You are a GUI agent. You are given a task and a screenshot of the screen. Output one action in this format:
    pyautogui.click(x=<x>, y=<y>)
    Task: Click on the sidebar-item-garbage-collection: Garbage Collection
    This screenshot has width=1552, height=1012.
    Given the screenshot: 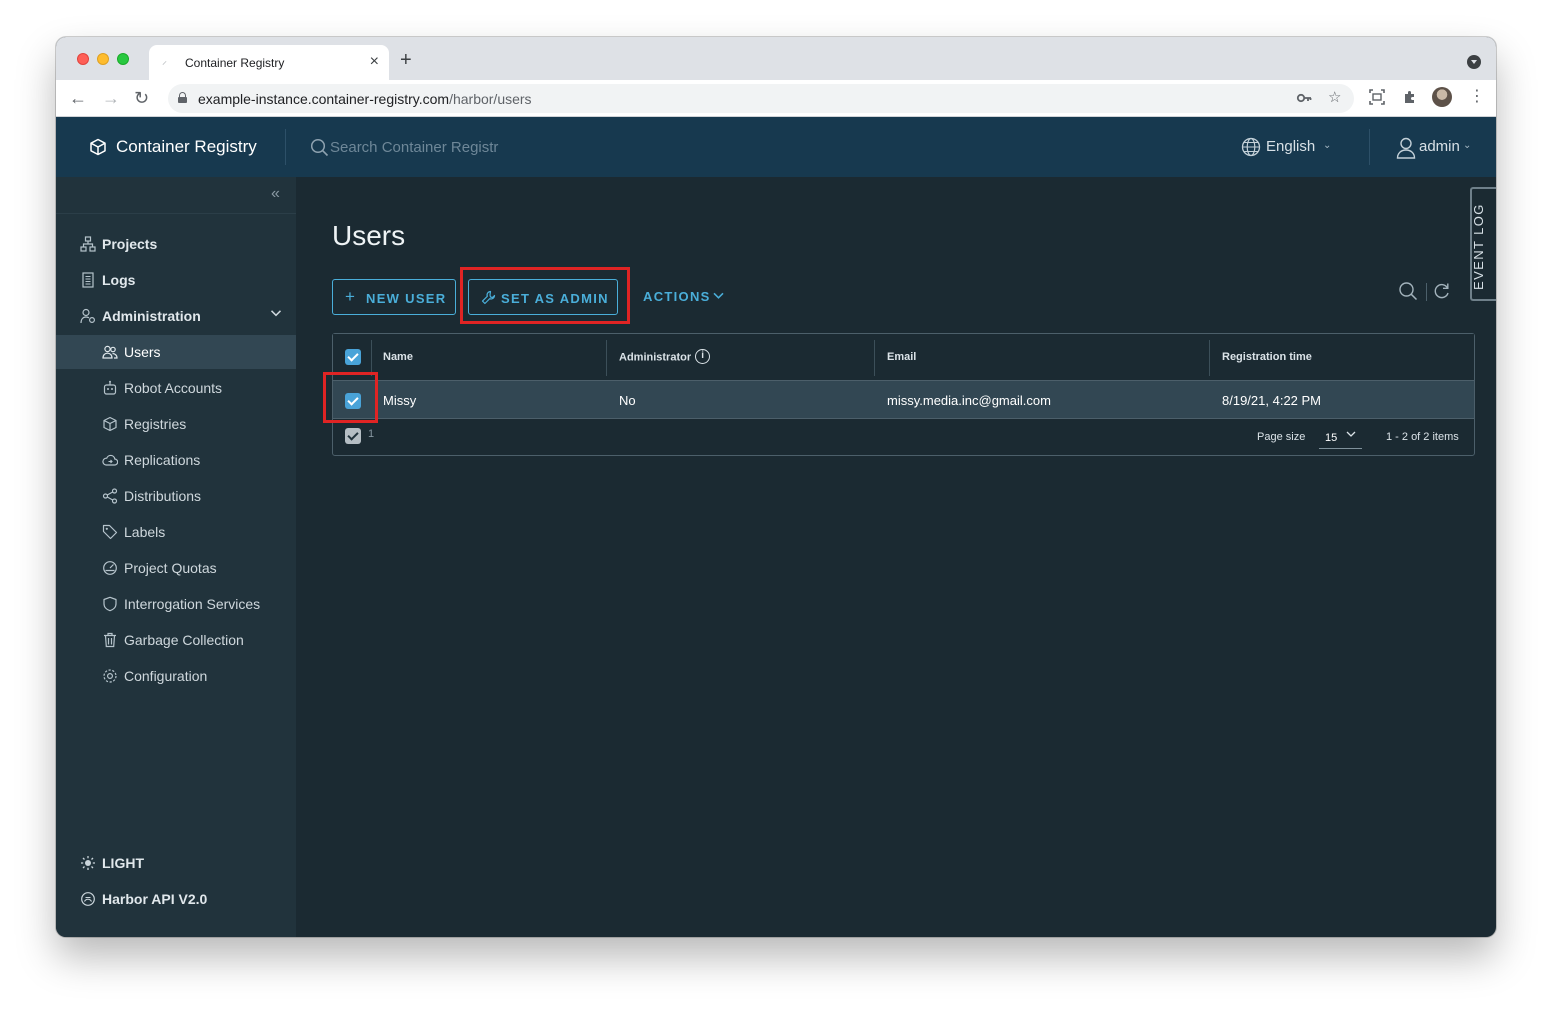 What is the action you would take?
    pyautogui.click(x=176, y=640)
    